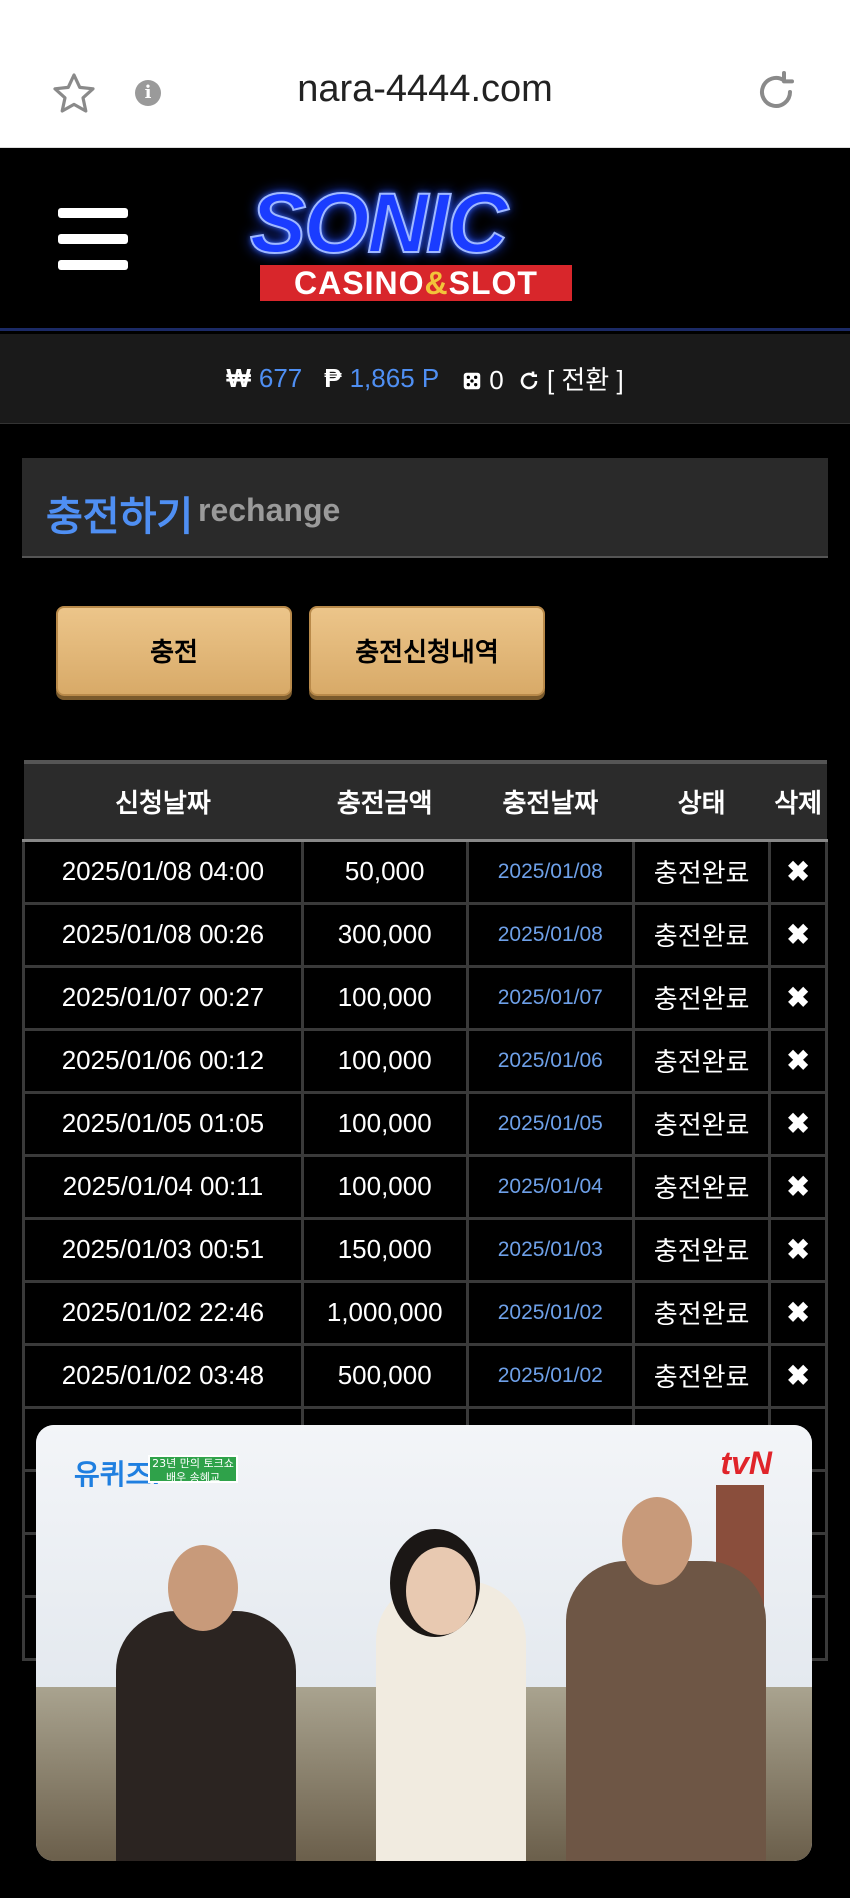 The image size is (850, 1898). I want to click on dice-icon, so click(472, 381).